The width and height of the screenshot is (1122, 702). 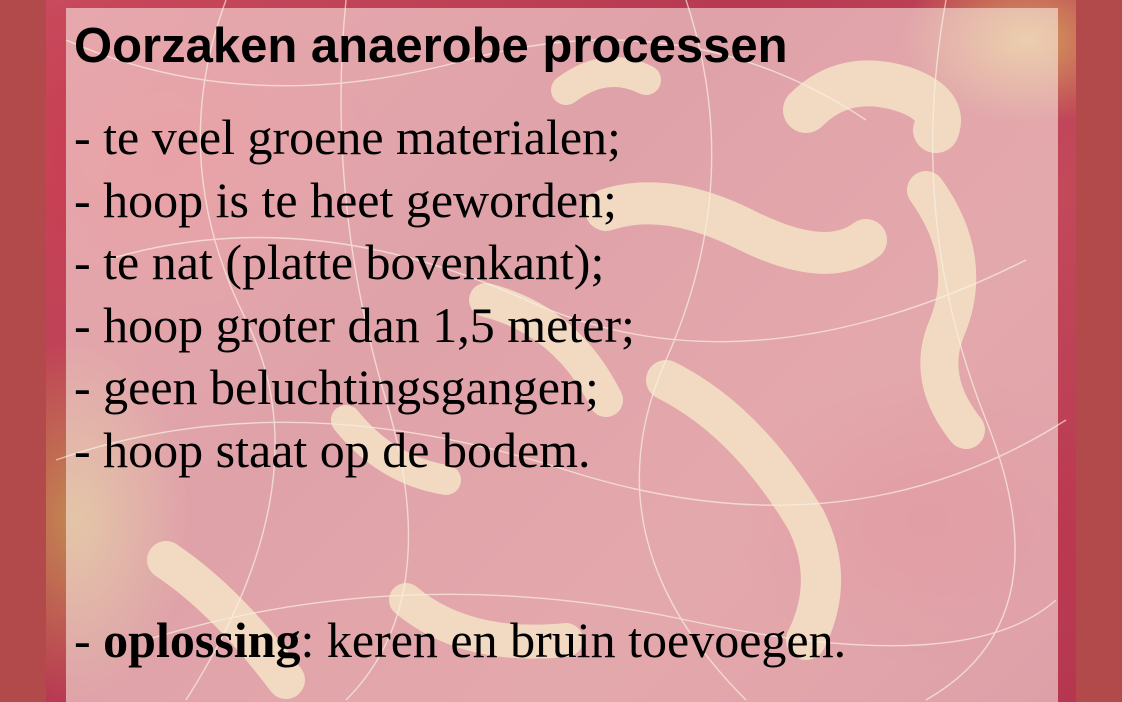 What do you see at coordinates (362, 137) in the screenshot?
I see `list-item-text: te veel groene materialen;` at bounding box center [362, 137].